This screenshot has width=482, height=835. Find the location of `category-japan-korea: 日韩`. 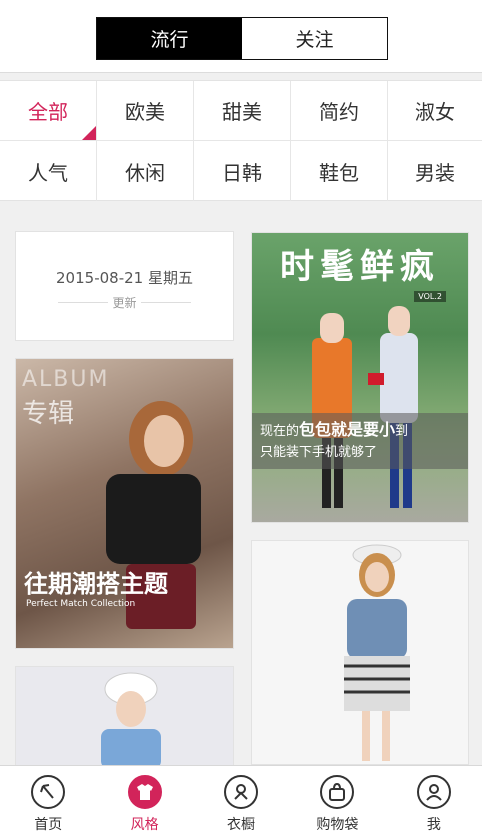

category-japan-korea: 日韩 is located at coordinates (242, 171).